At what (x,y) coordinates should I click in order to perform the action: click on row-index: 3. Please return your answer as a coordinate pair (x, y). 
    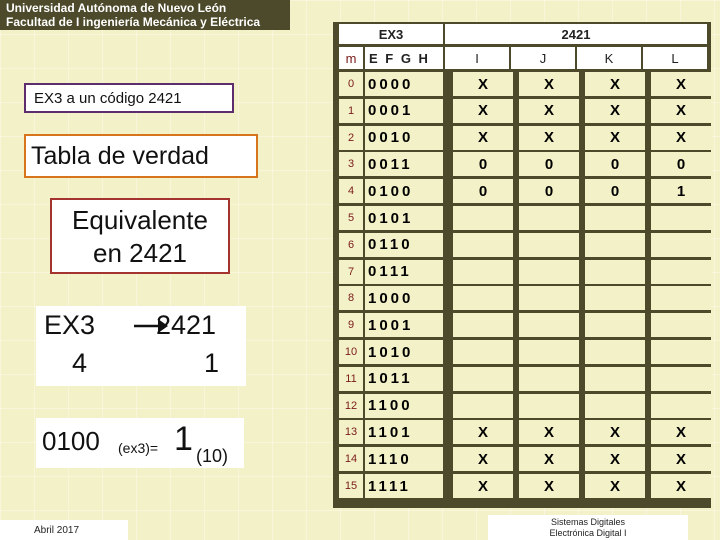
    Looking at the image, I should click on (351, 164).